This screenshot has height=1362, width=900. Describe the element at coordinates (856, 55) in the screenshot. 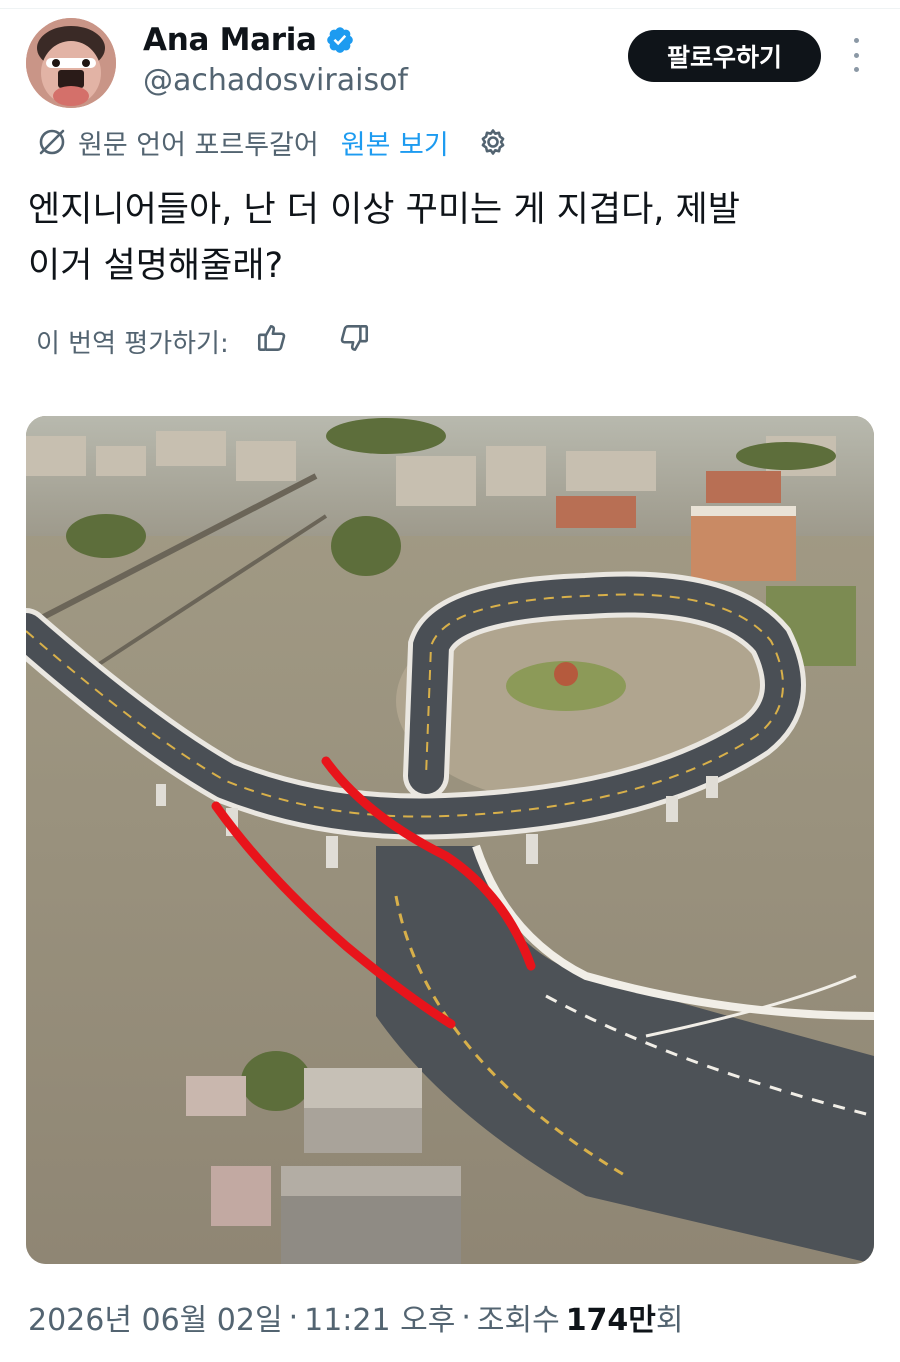

I see `more-dots-vertical-icon` at that location.